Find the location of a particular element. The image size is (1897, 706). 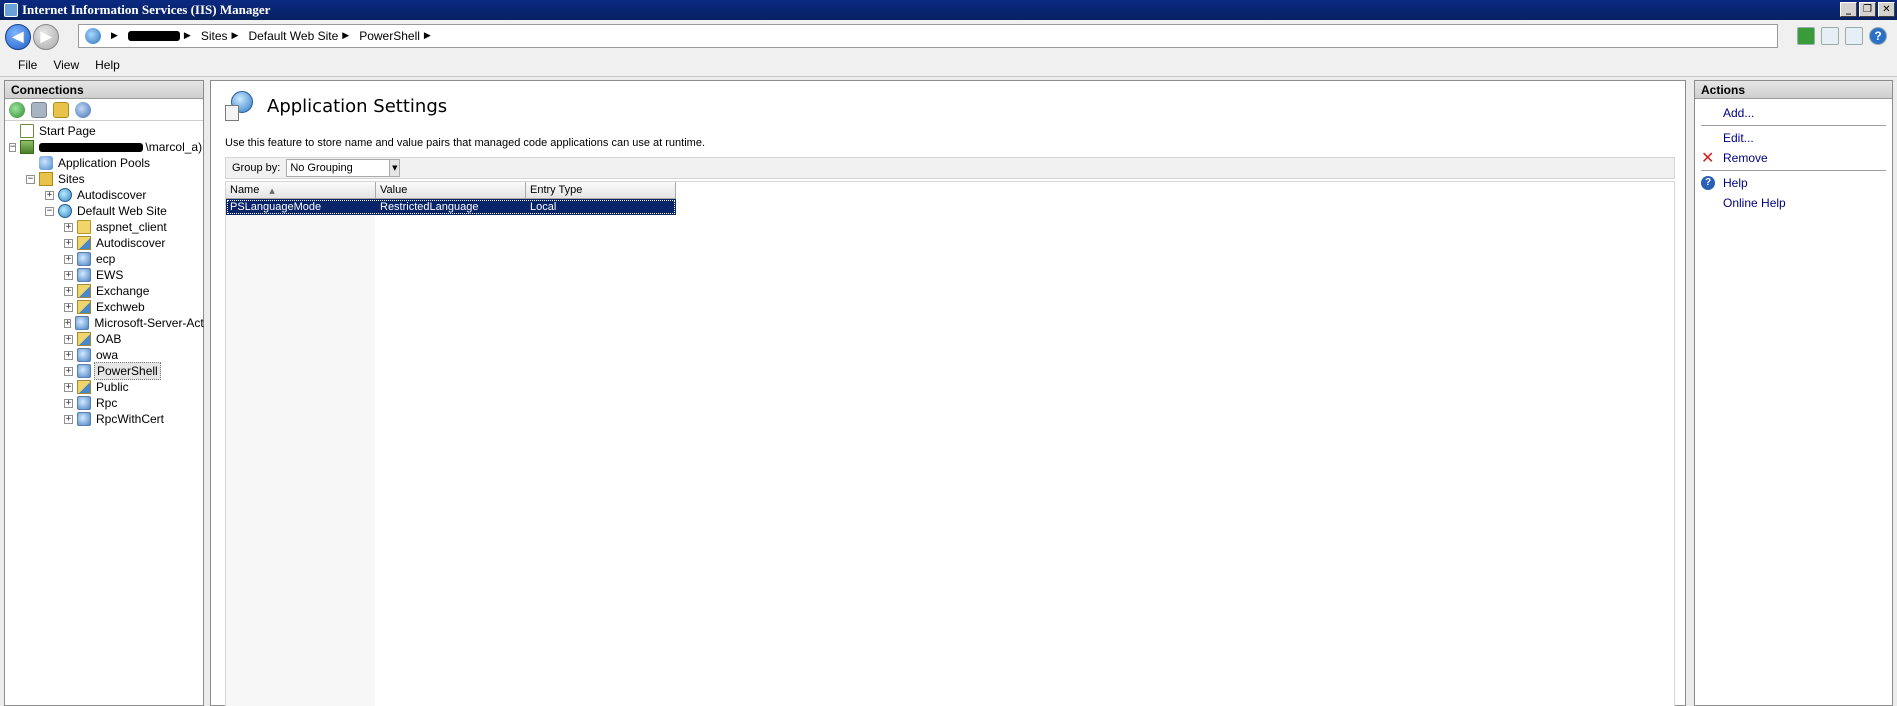

tree-node-sites: − Sites is located at coordinates (104, 179).